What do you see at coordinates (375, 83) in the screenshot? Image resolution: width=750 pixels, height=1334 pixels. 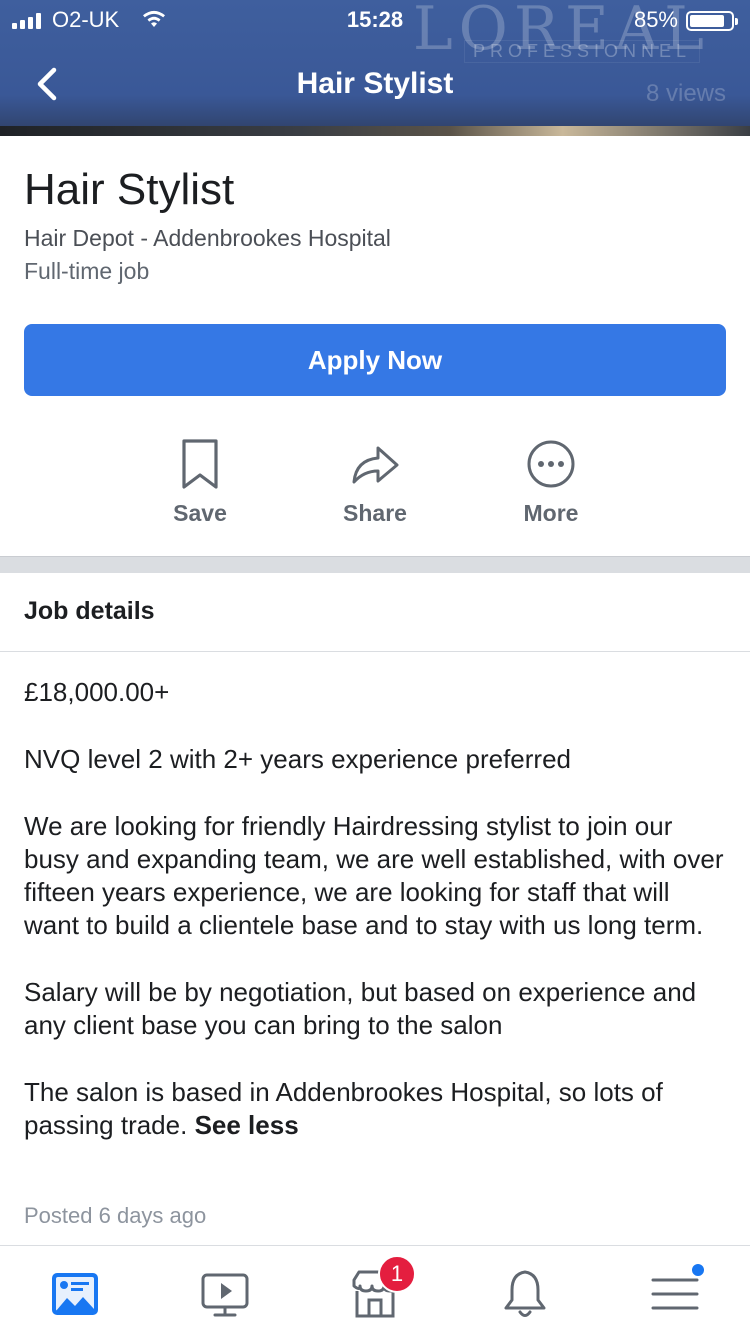 I see `header-title: Hair Stylist` at bounding box center [375, 83].